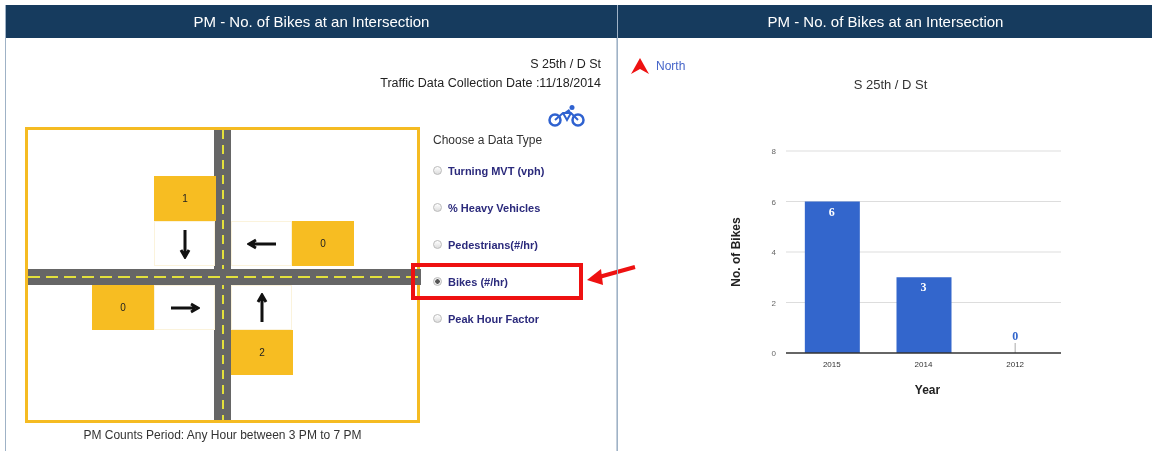 The image size is (1152, 456). What do you see at coordinates (831, 211) in the screenshot?
I see `data-label: 6` at bounding box center [831, 211].